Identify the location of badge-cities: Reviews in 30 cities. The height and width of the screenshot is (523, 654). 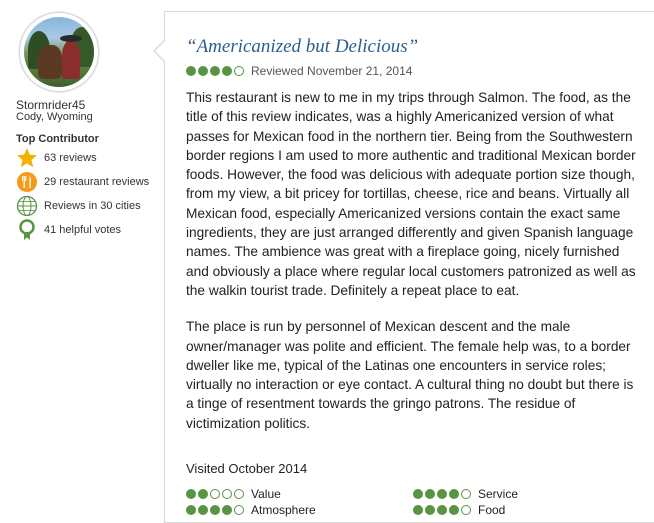
(78, 206).